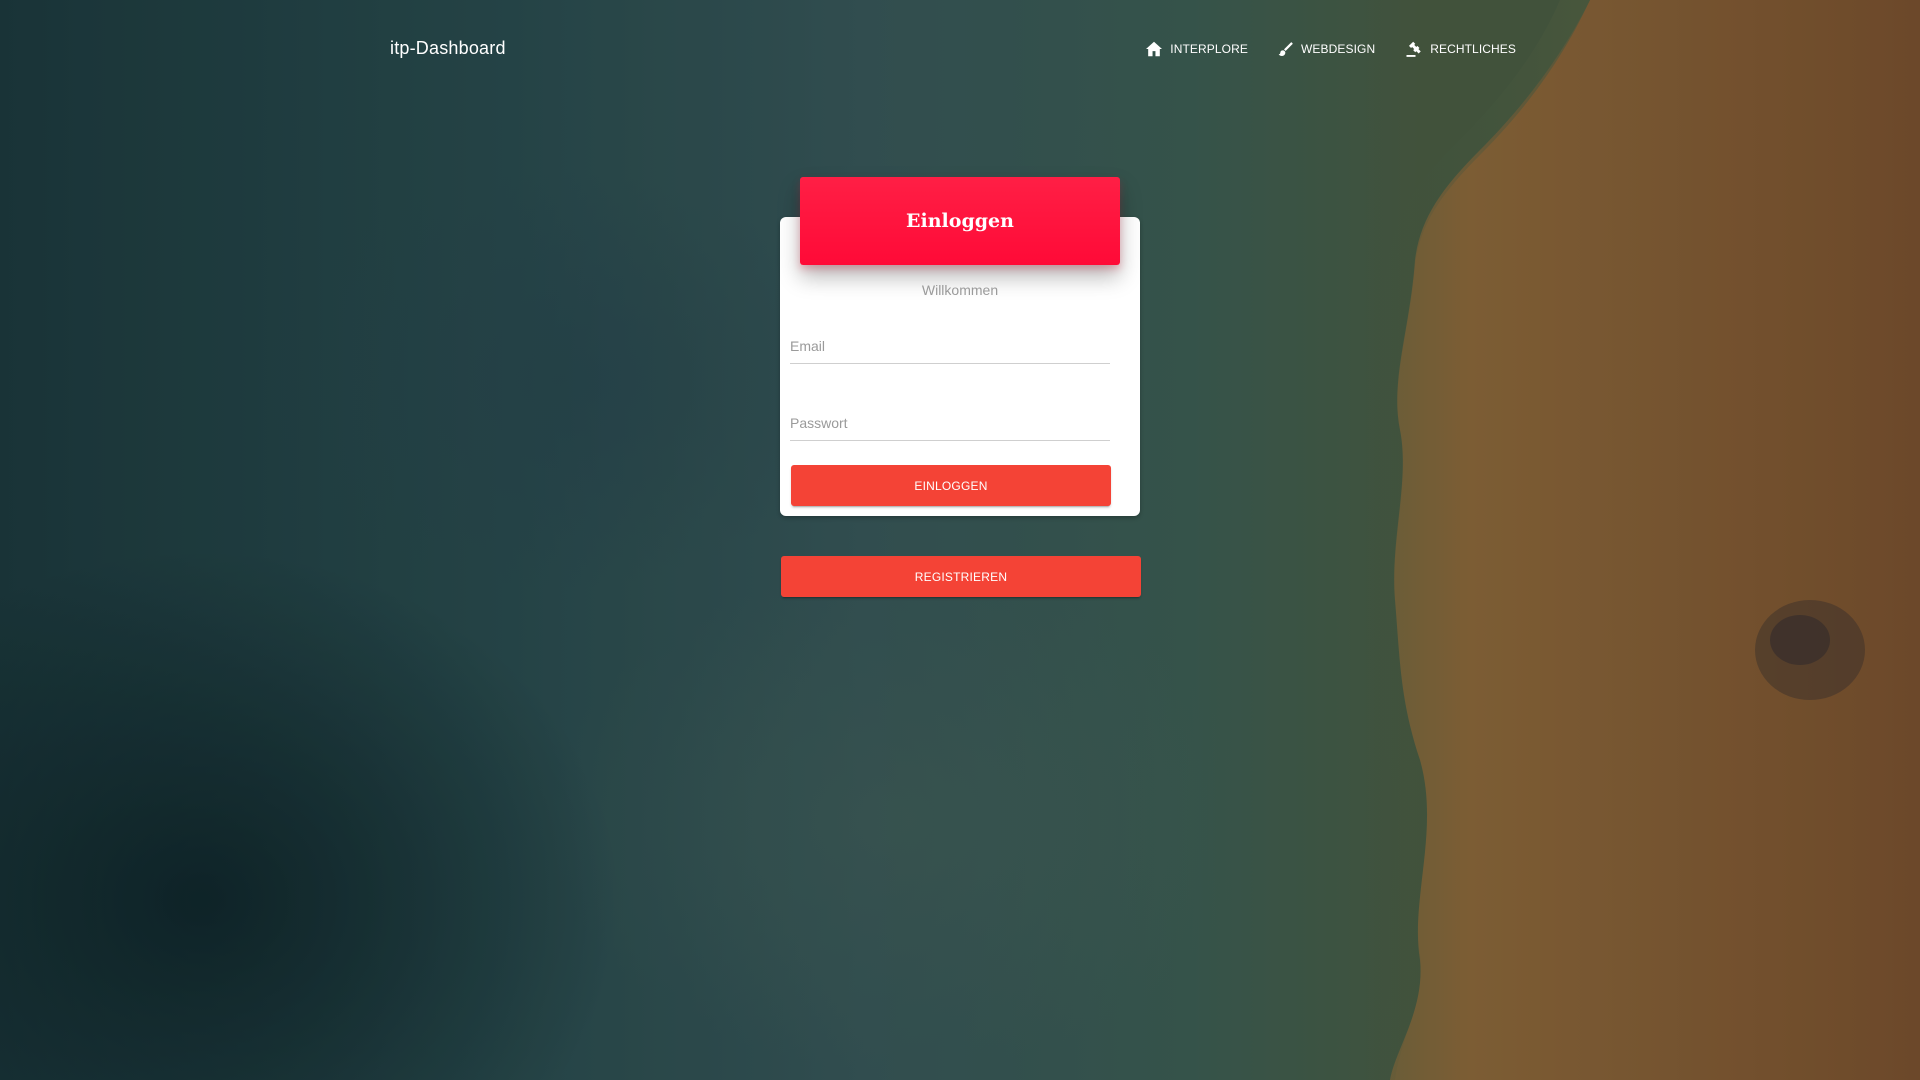 The width and height of the screenshot is (1920, 1080). I want to click on nav-link-rechtliches: Rechtliches, so click(1460, 49).